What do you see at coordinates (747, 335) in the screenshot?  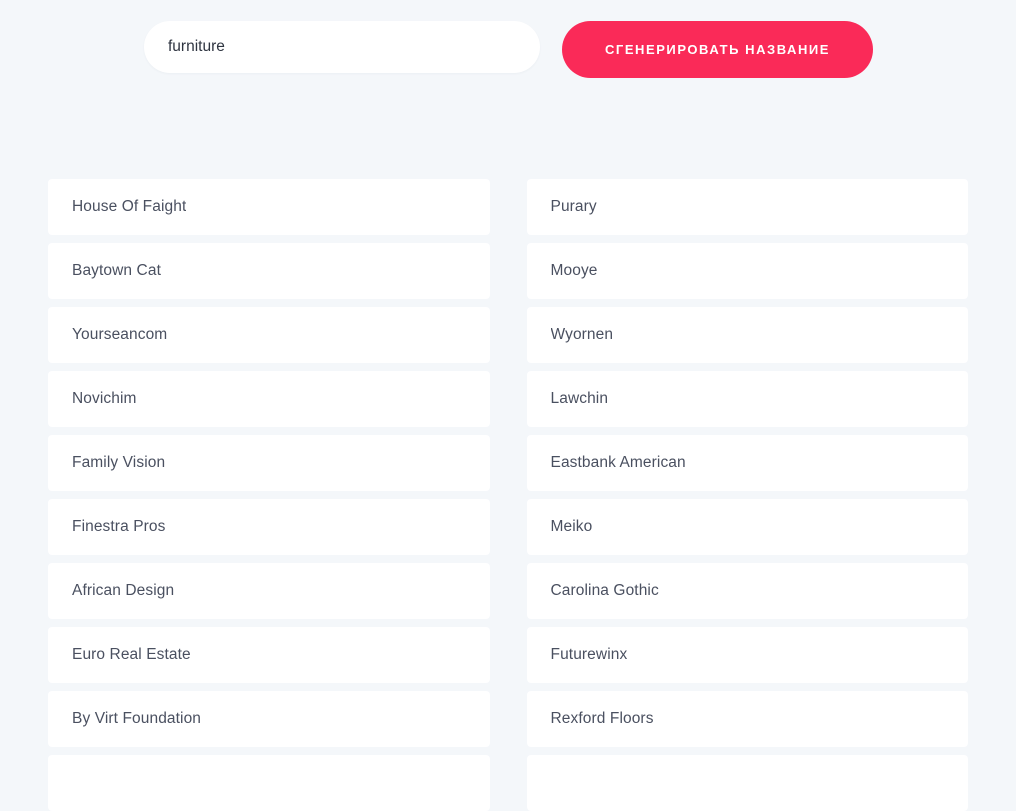 I see `name-card: Wyornen` at bounding box center [747, 335].